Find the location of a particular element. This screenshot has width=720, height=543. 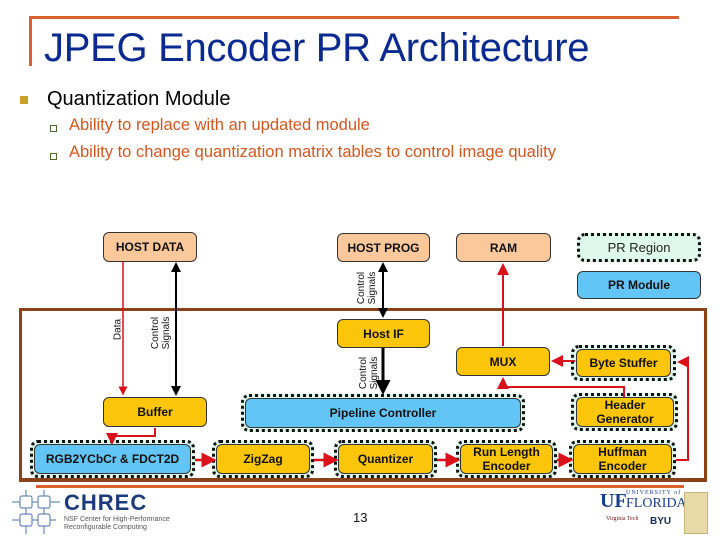

control-signals-label-host-prog: Control Signals is located at coordinates (367, 288).